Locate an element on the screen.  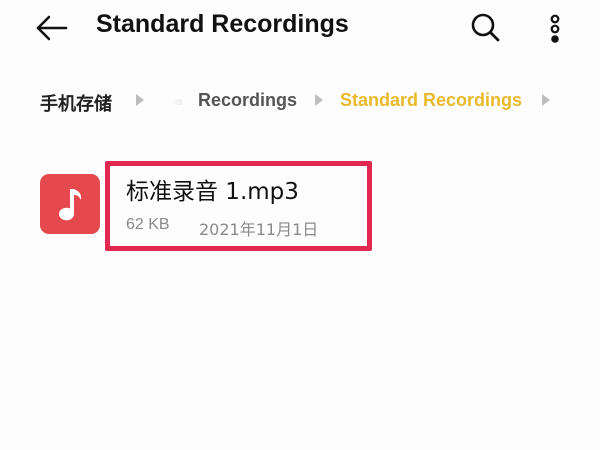
more-options-button is located at coordinates (555, 28).